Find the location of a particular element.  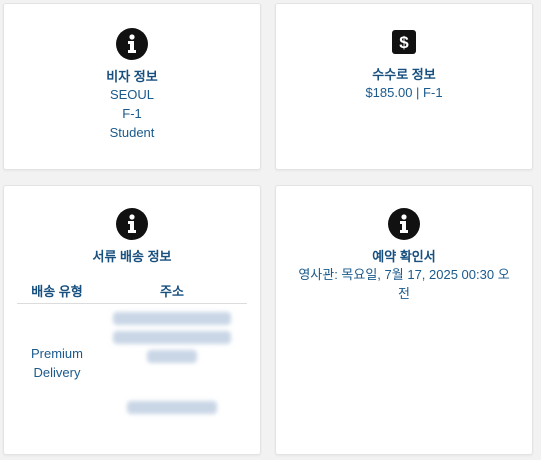

visa-category: Student is located at coordinates (132, 132).